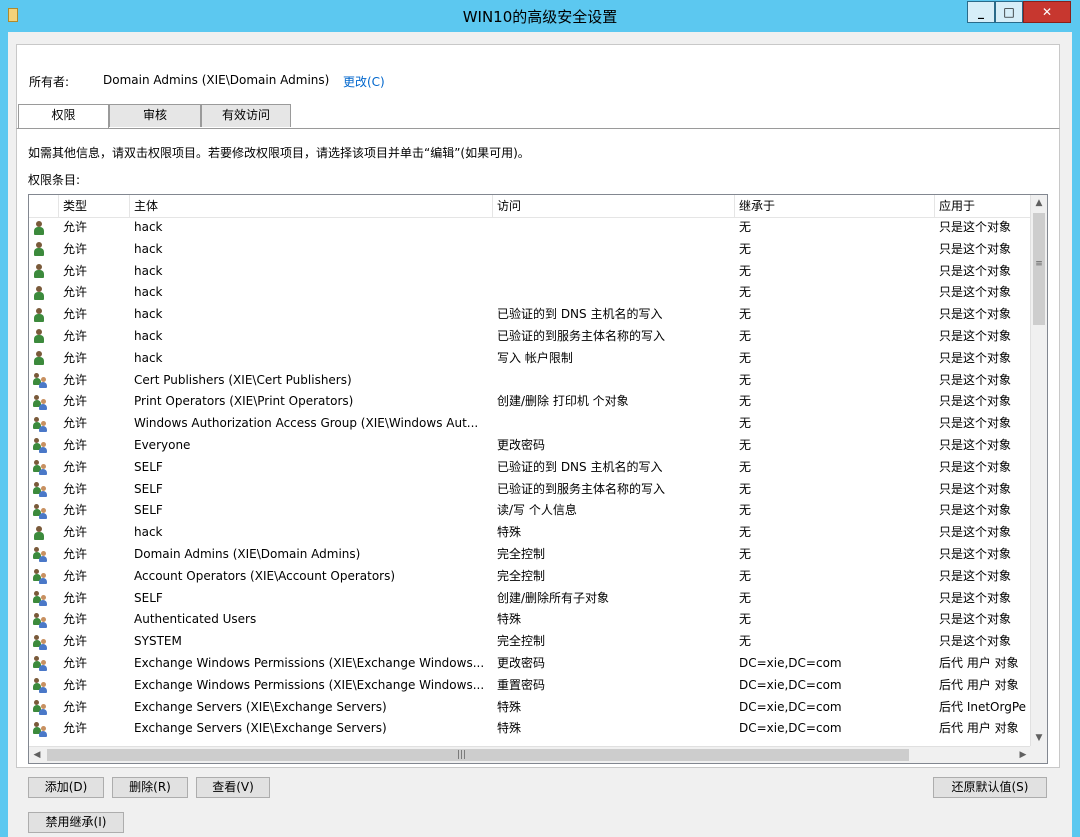  What do you see at coordinates (530, 599) in the screenshot?
I see `table-row: 允许 SELF 创建/删除所有子对象 无 只是这个对象` at bounding box center [530, 599].